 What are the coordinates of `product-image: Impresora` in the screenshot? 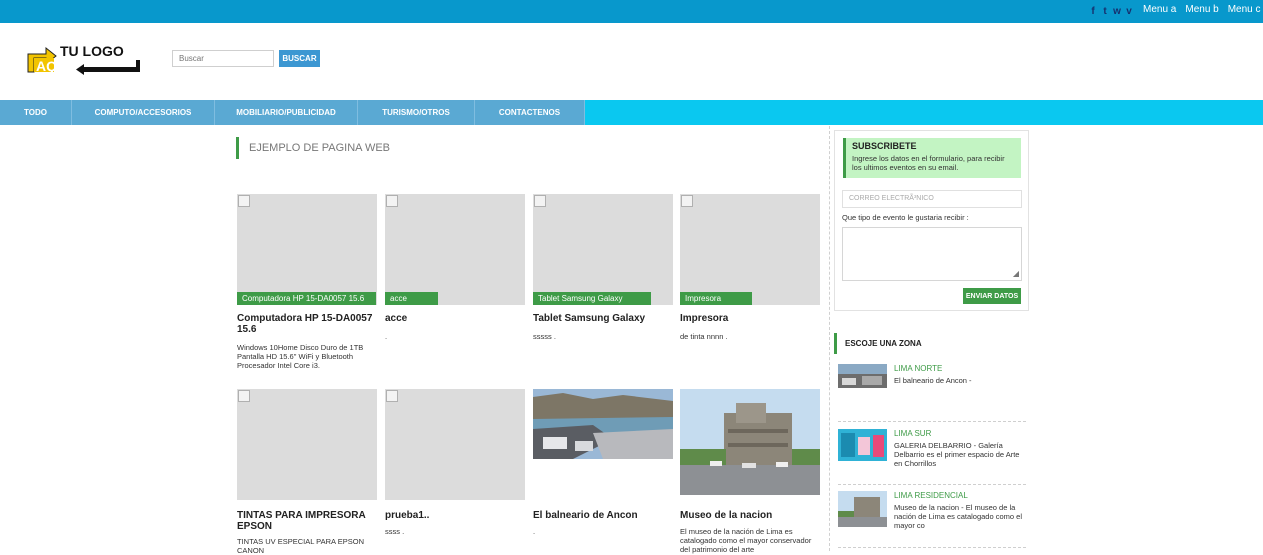 It's located at (750, 249).